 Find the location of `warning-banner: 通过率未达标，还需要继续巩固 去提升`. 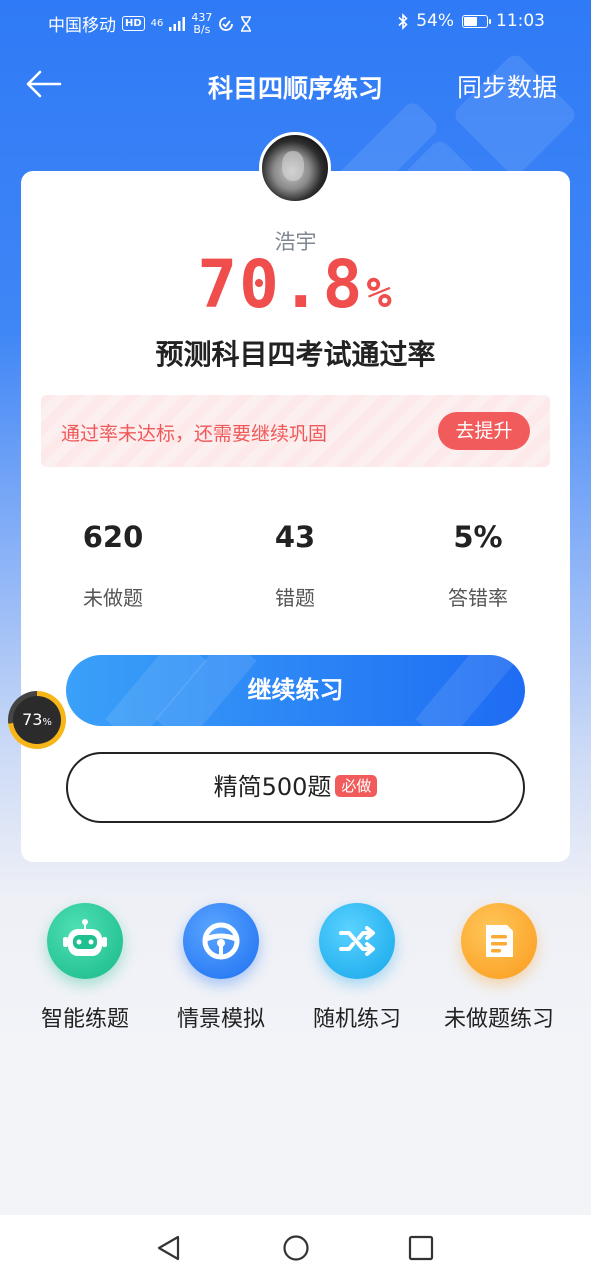

warning-banner: 通过率未达标，还需要继续巩固 去提升 is located at coordinates (295, 431).